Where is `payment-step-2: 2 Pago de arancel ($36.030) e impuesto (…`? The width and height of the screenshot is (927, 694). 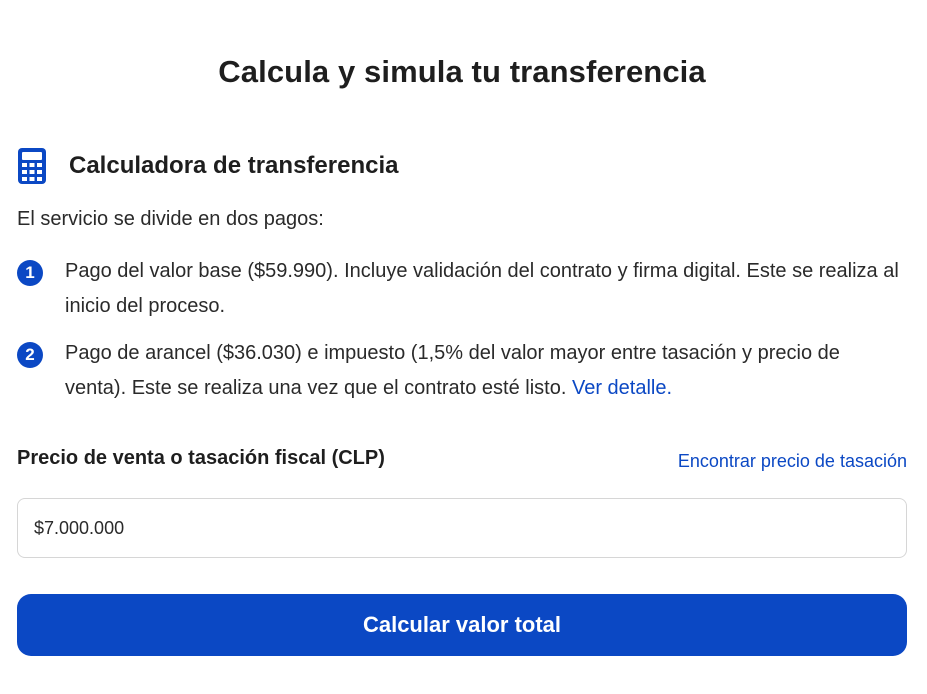 payment-step-2: 2 Pago de arancel ($36.030) e impuesto (… is located at coordinates (462, 371).